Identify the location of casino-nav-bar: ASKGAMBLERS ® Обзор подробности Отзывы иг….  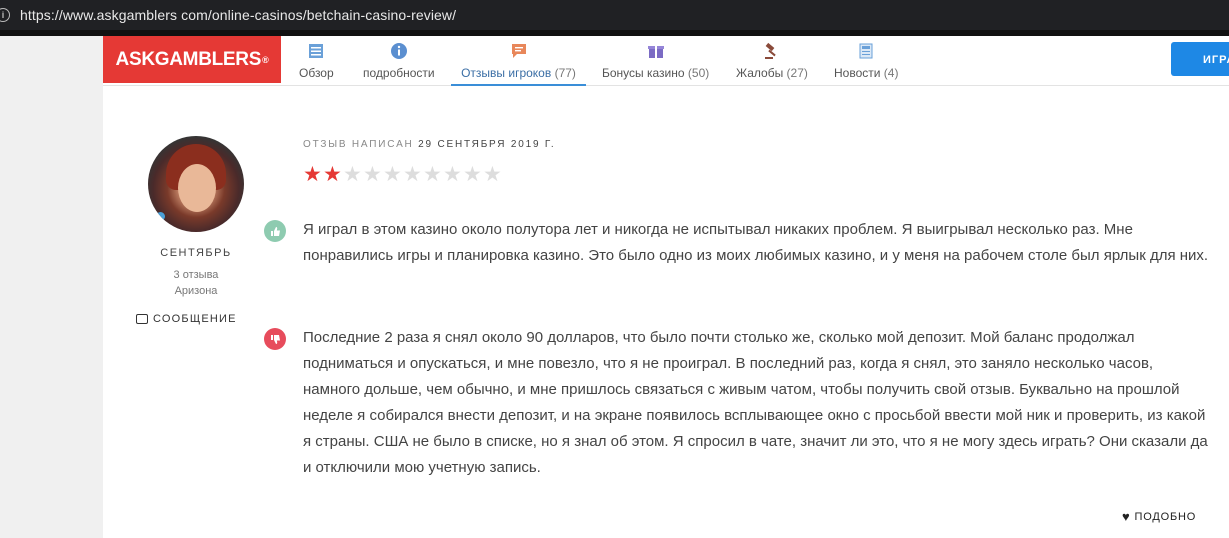
(666, 61).